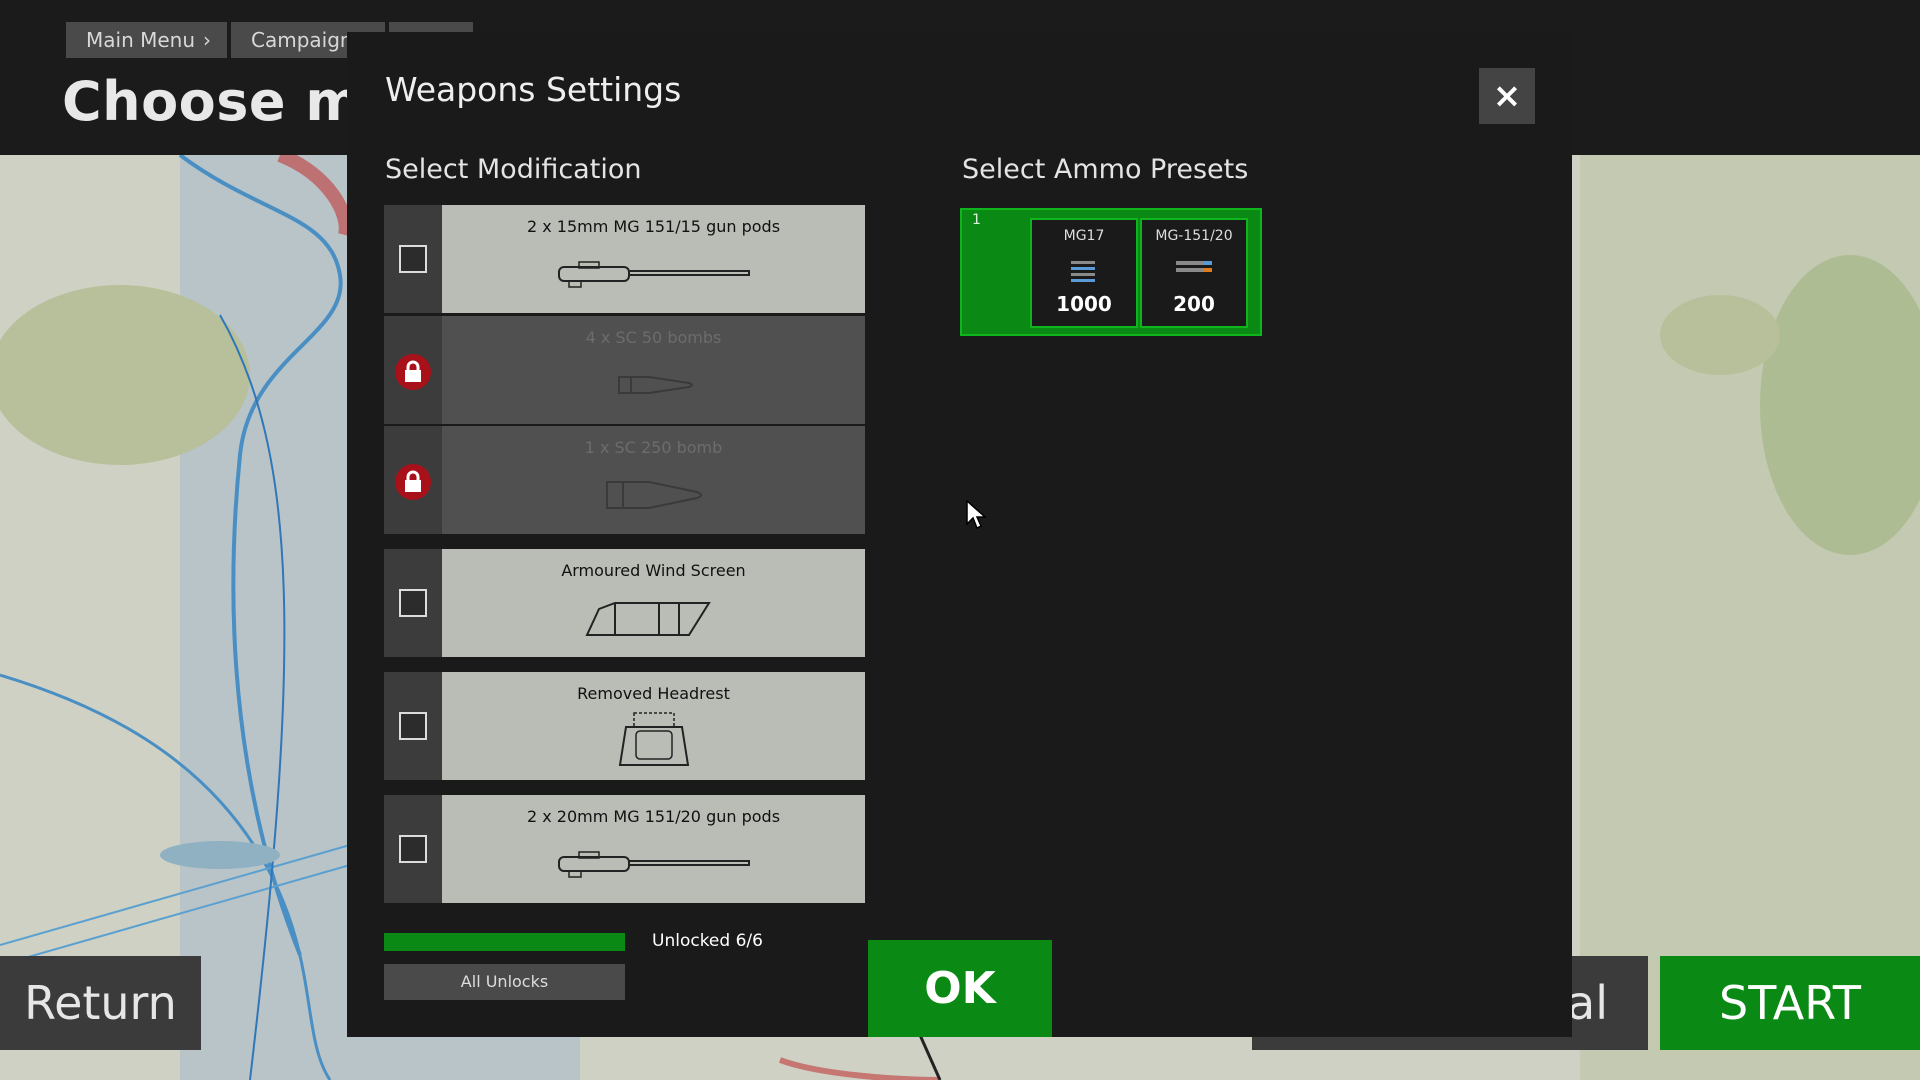 The image size is (1920, 1080). I want to click on breadcrumb-label: Campaign, so click(302, 40).